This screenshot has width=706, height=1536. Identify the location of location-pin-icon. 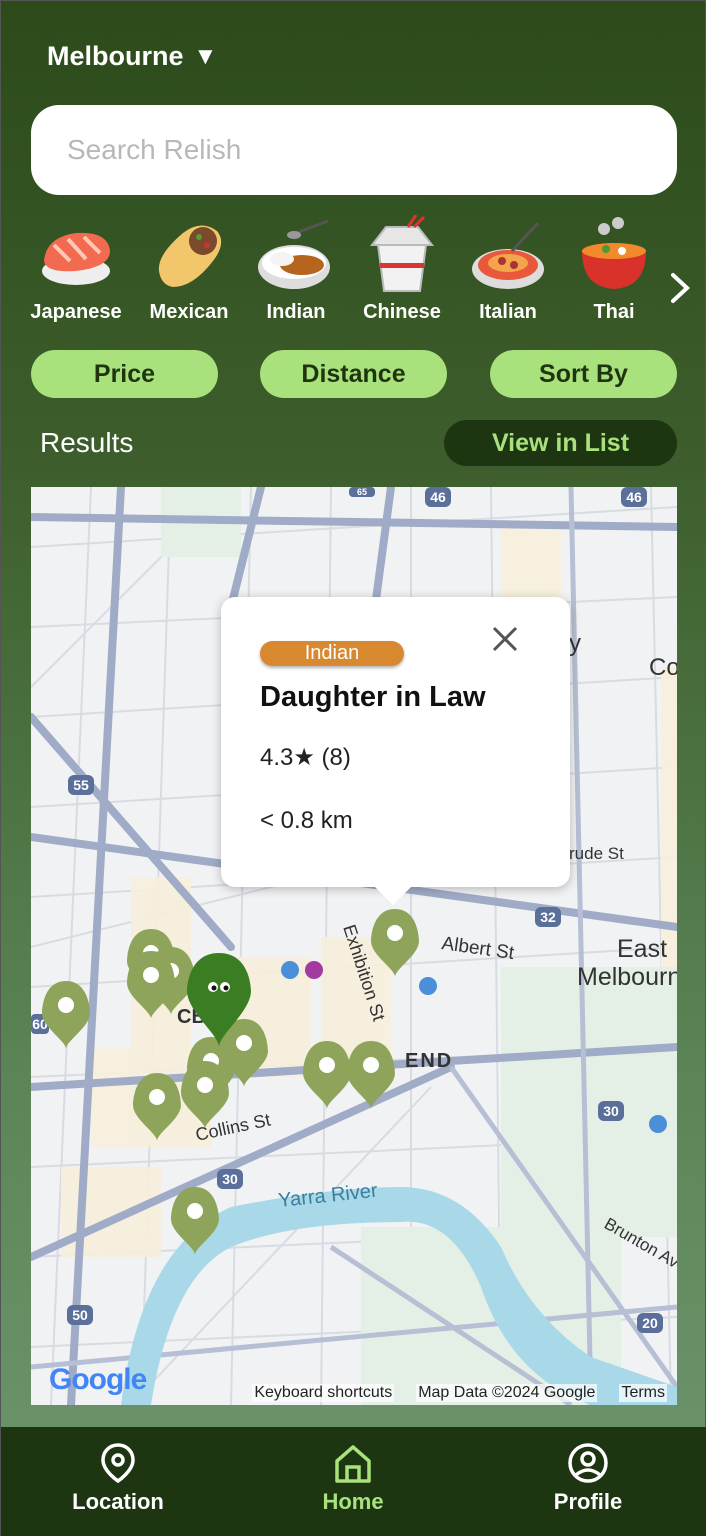
(118, 1463).